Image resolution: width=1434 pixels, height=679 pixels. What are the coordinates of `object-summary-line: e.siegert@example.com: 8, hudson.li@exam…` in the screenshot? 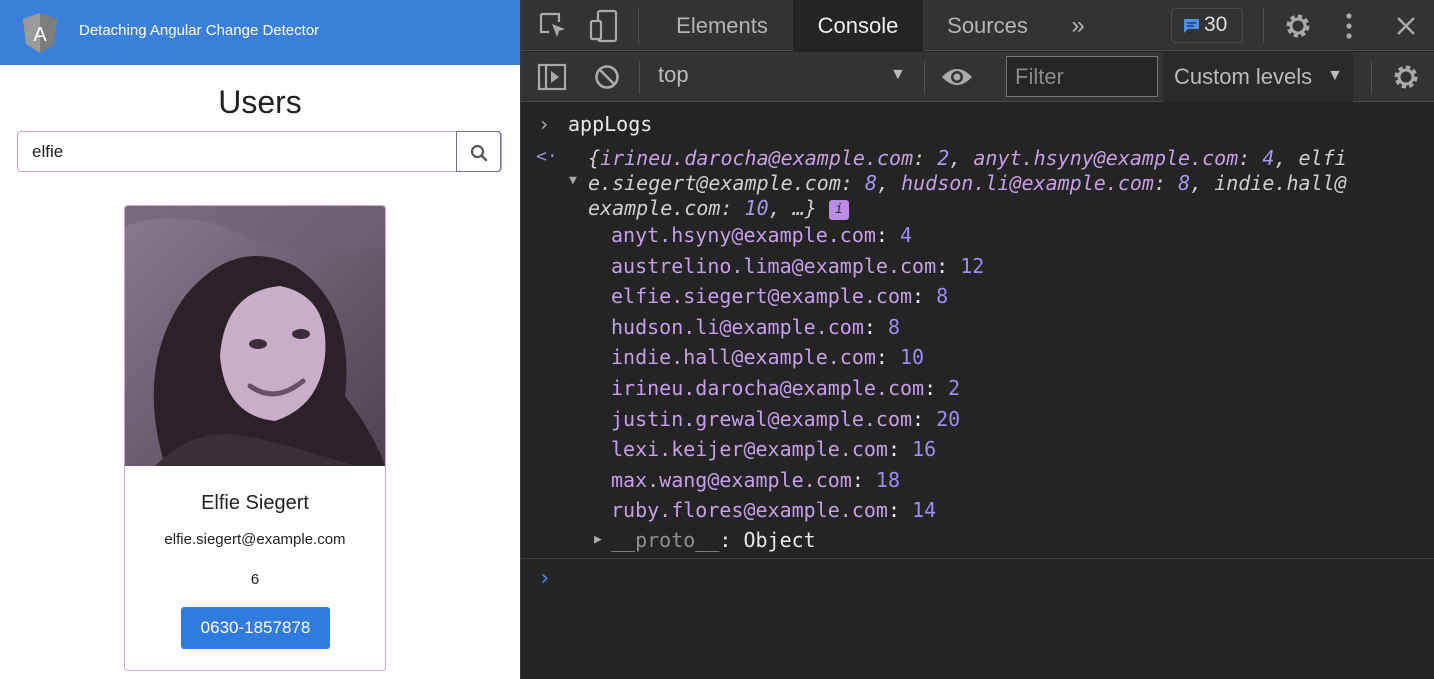 It's located at (967, 183).